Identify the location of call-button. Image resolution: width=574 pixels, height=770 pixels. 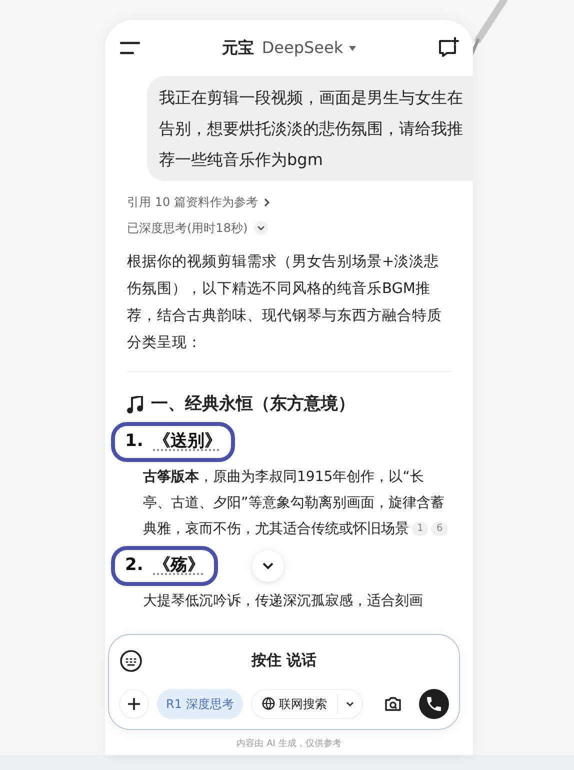
(434, 703).